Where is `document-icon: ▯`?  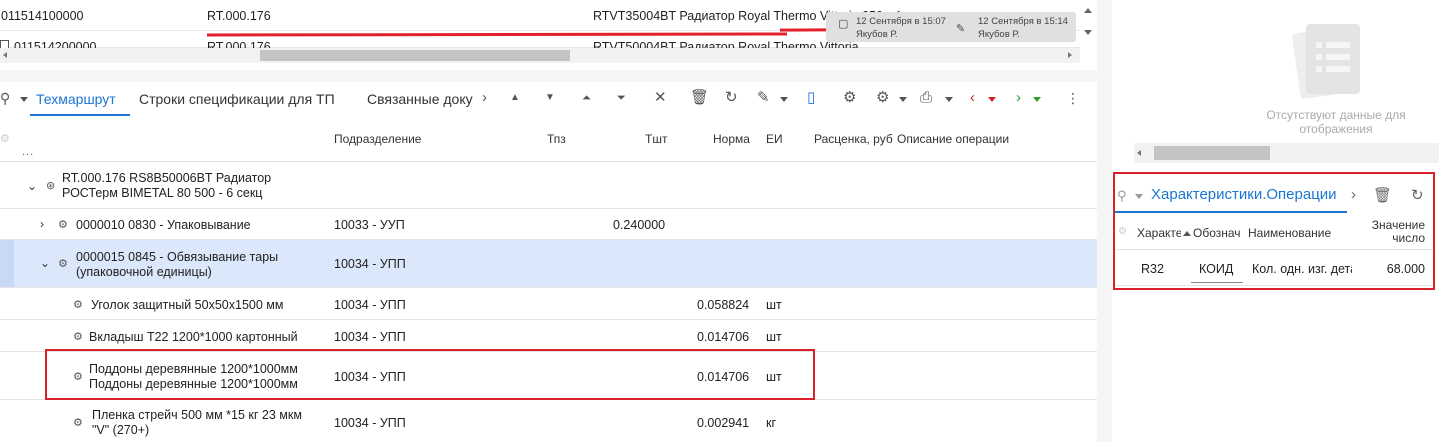 document-icon: ▯ is located at coordinates (811, 98).